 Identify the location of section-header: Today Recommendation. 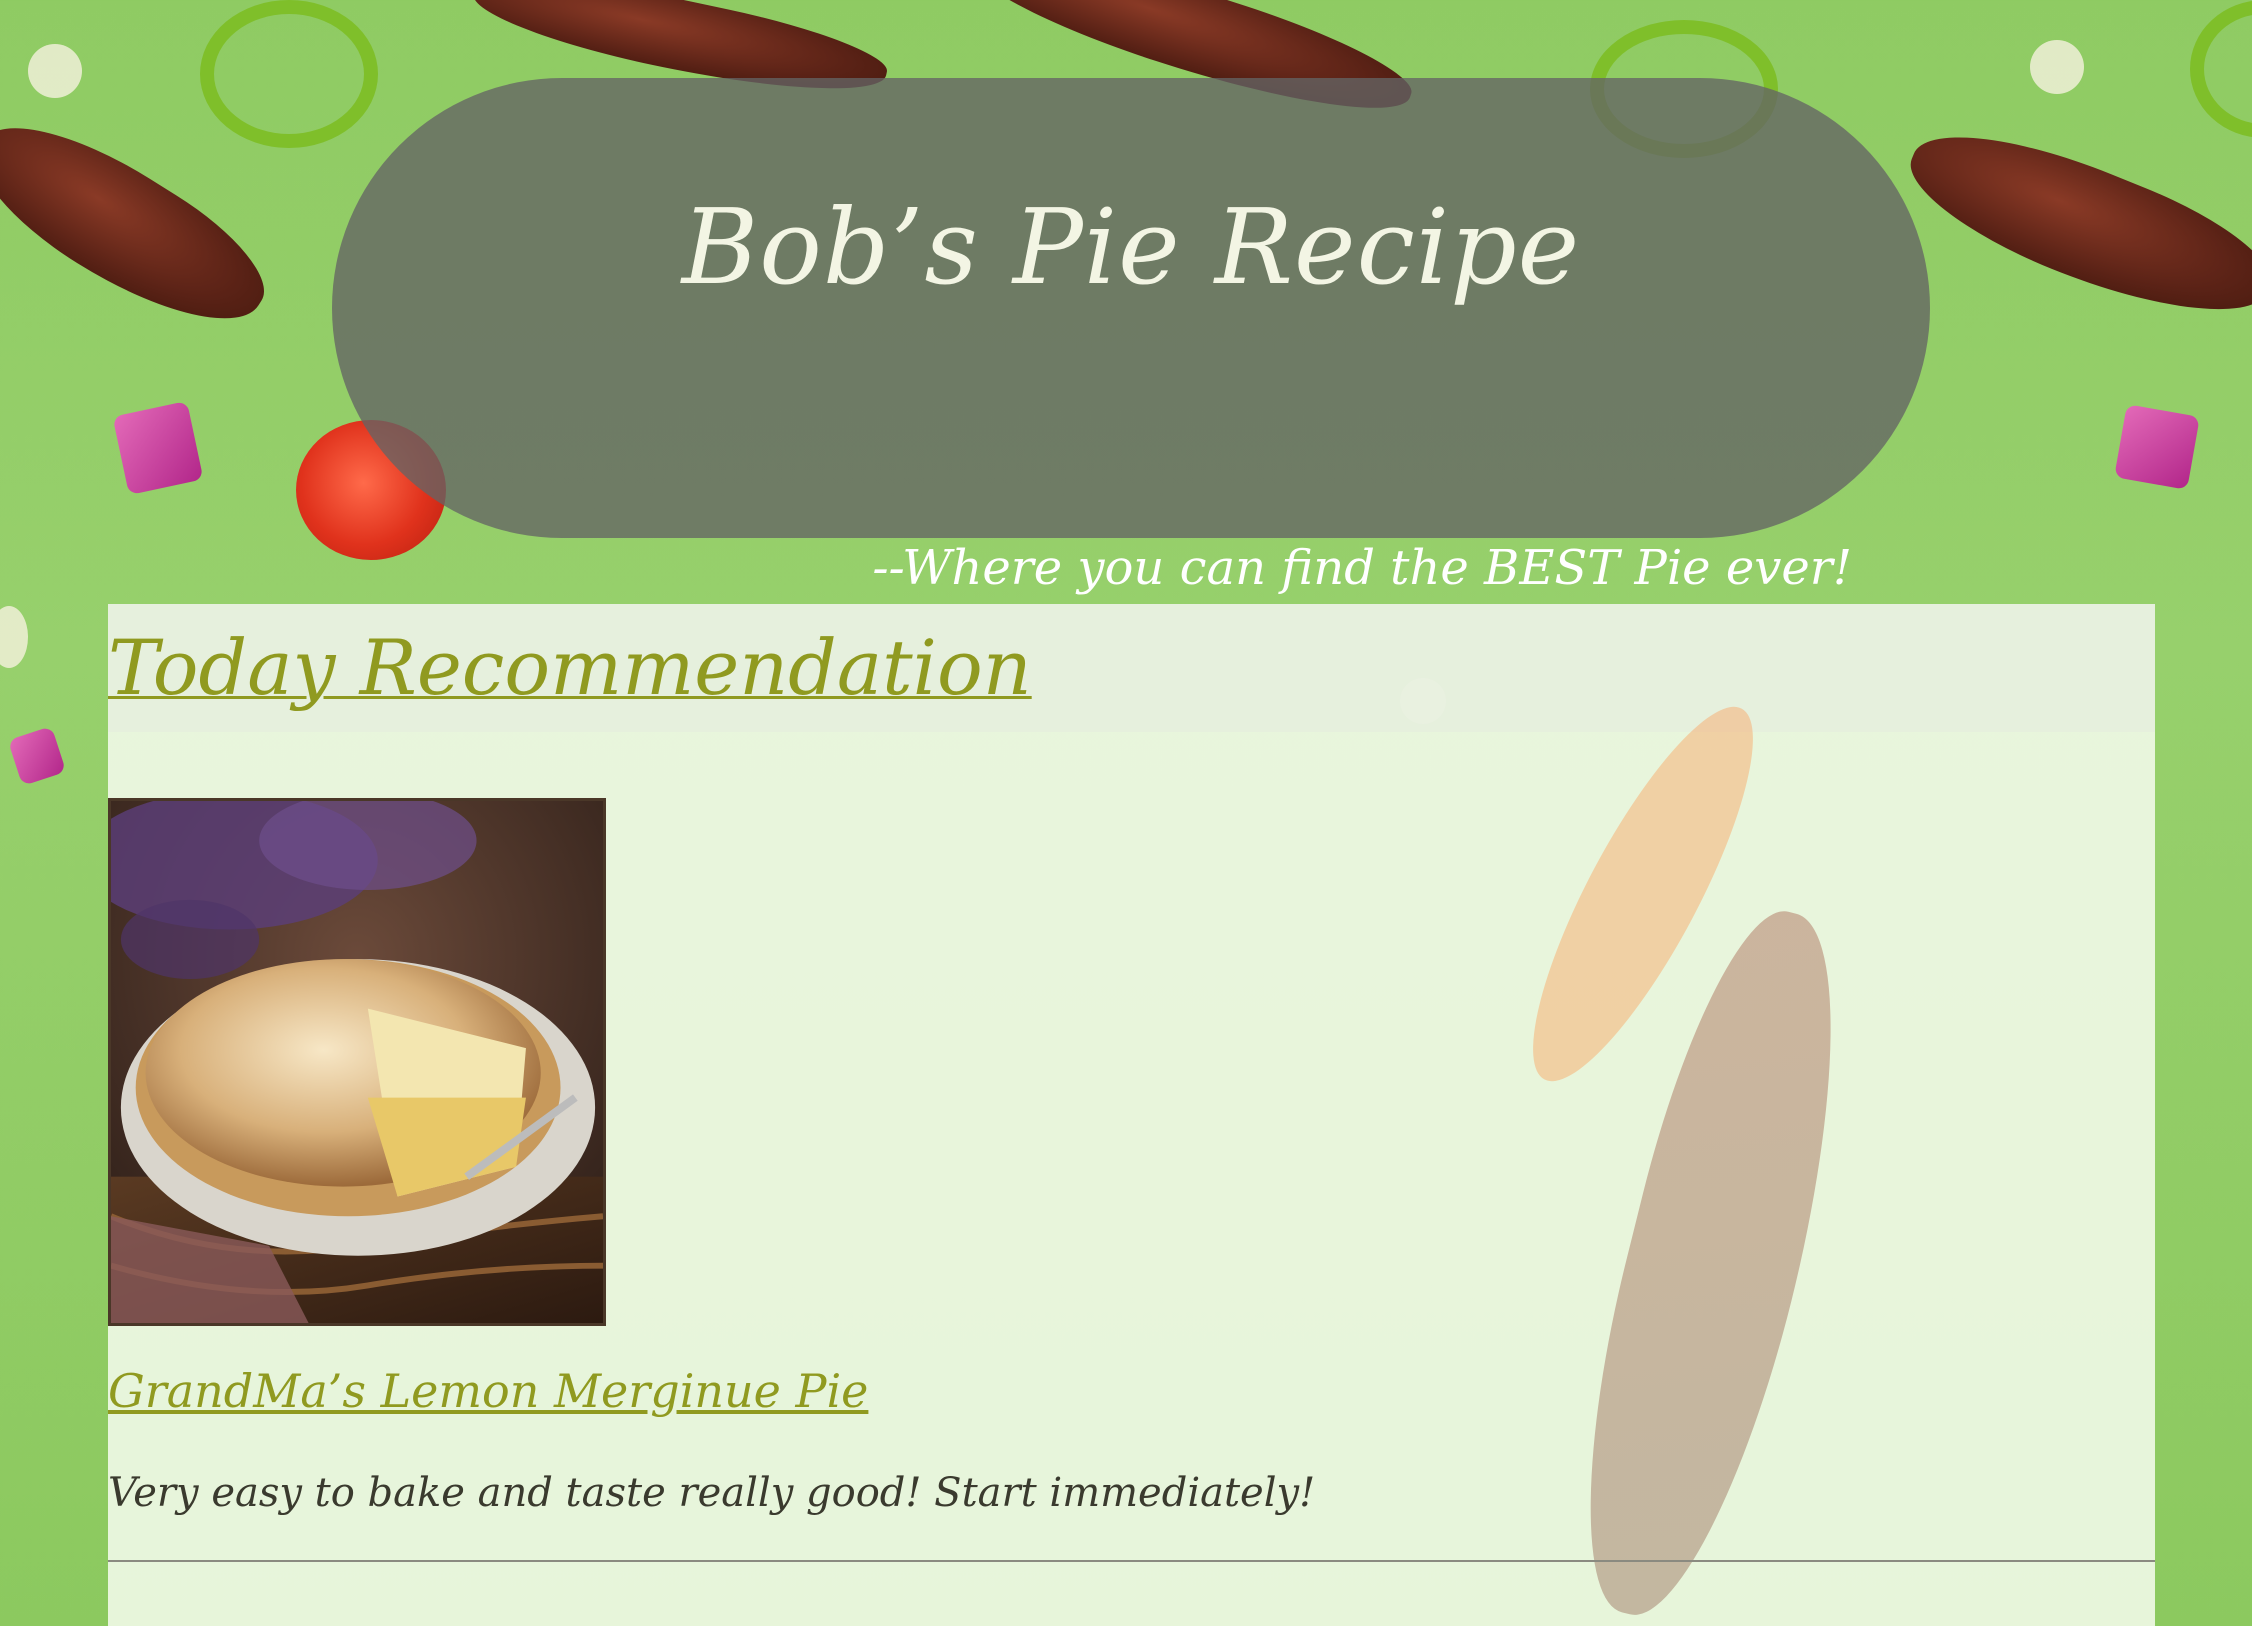
(1131, 668).